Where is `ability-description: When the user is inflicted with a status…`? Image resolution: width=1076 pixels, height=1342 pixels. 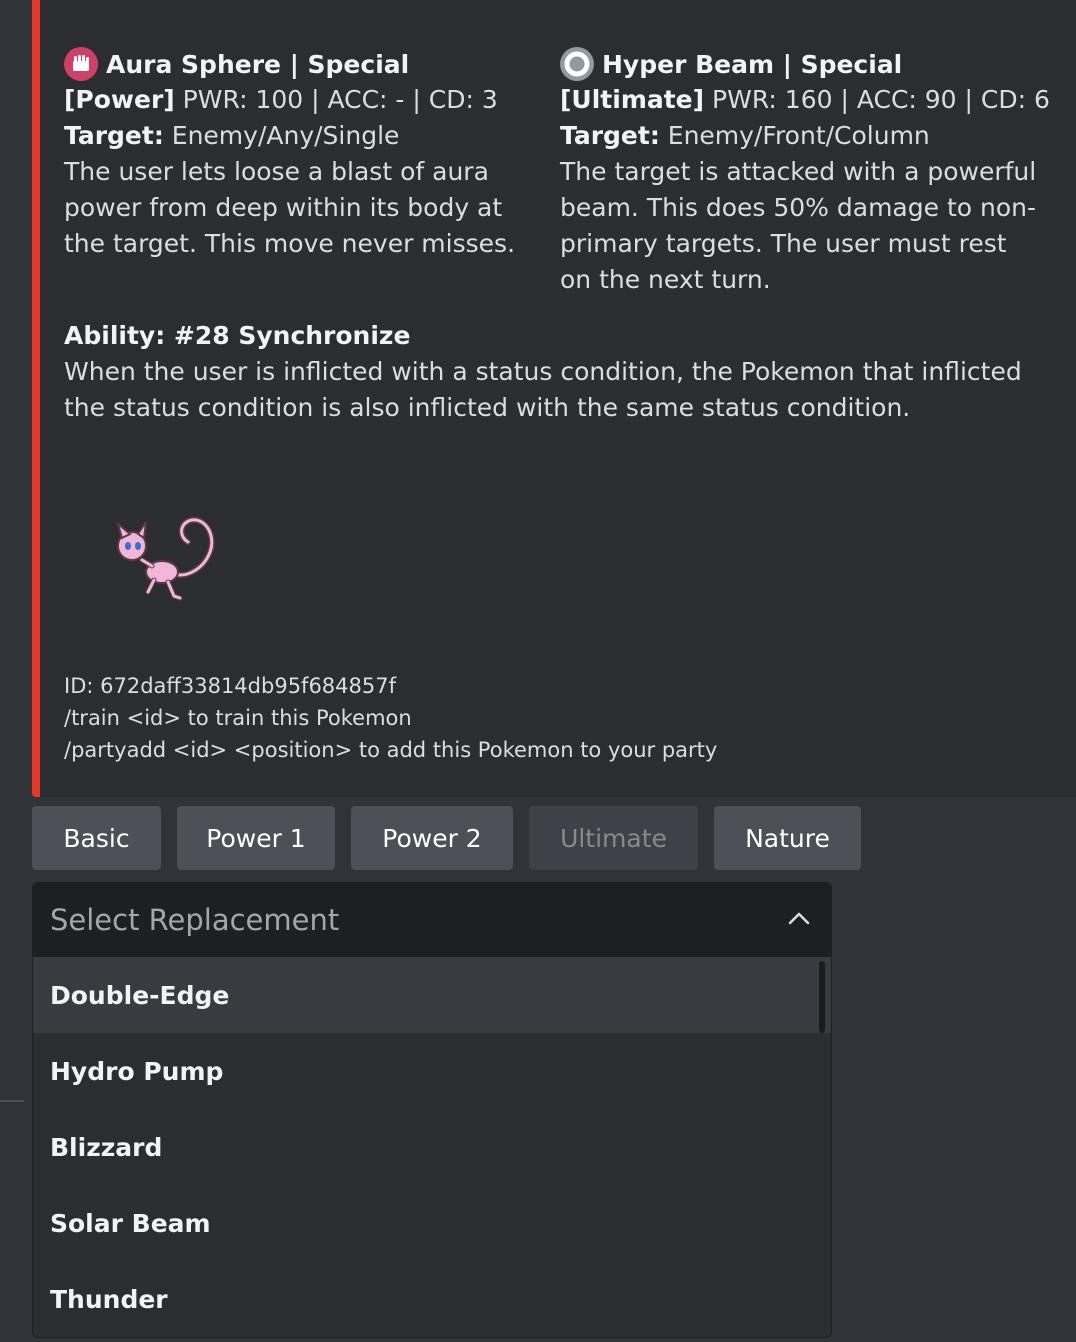
ability-description: When the user is inflicted with a status… is located at coordinates (543, 389).